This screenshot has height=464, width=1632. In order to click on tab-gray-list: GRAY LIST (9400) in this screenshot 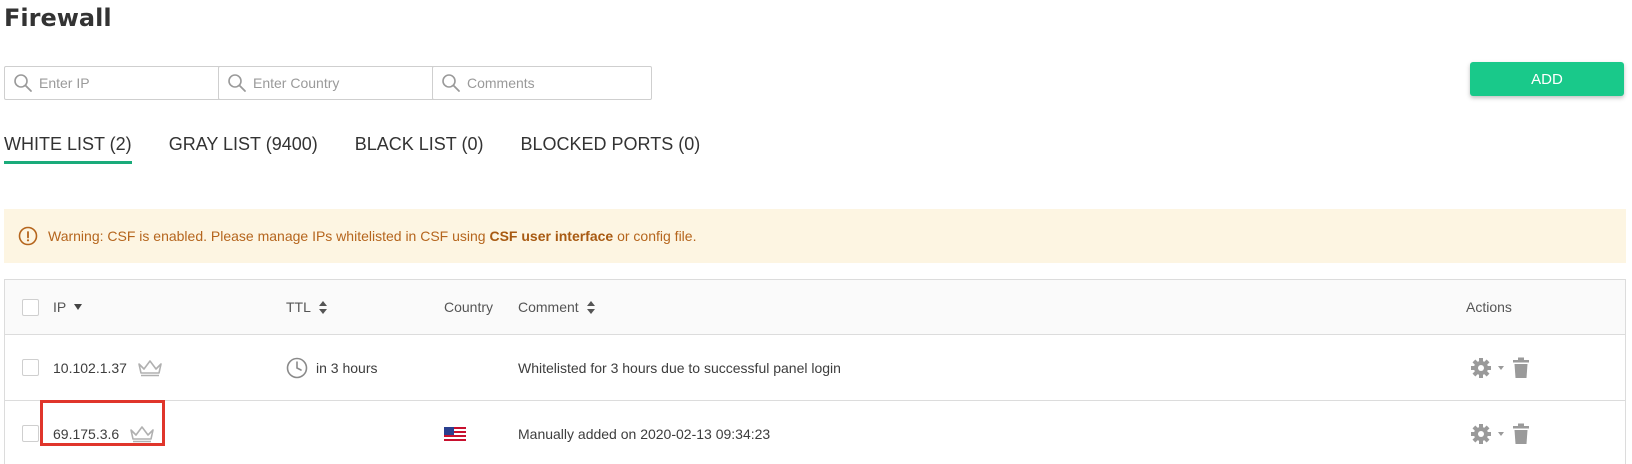, I will do `click(243, 148)`.